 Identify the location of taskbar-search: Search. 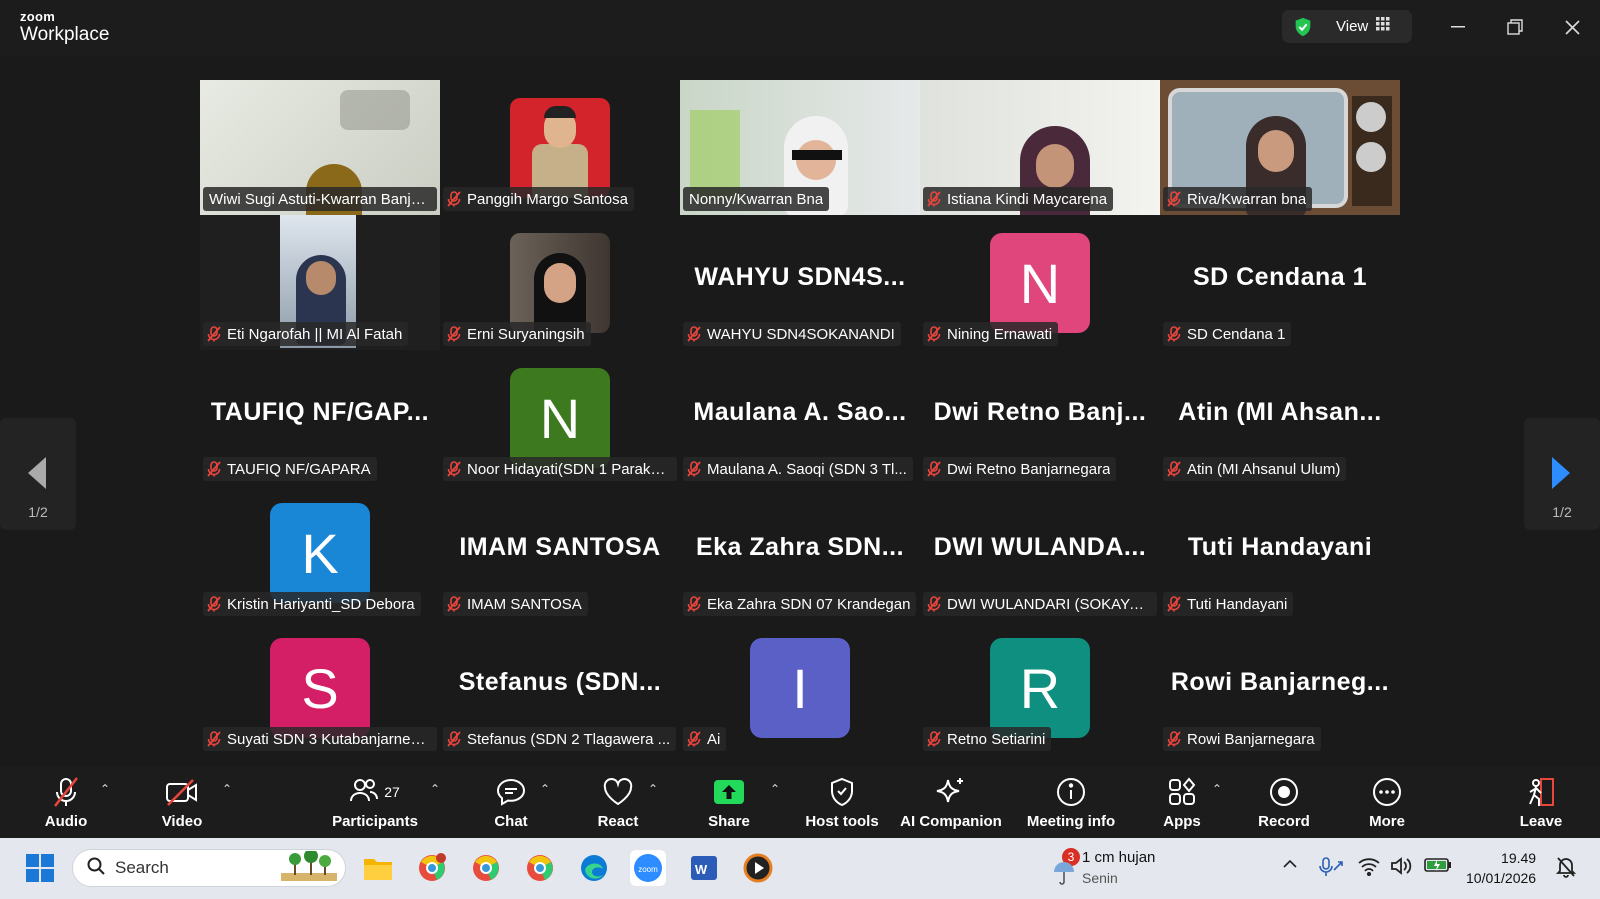
(209, 867).